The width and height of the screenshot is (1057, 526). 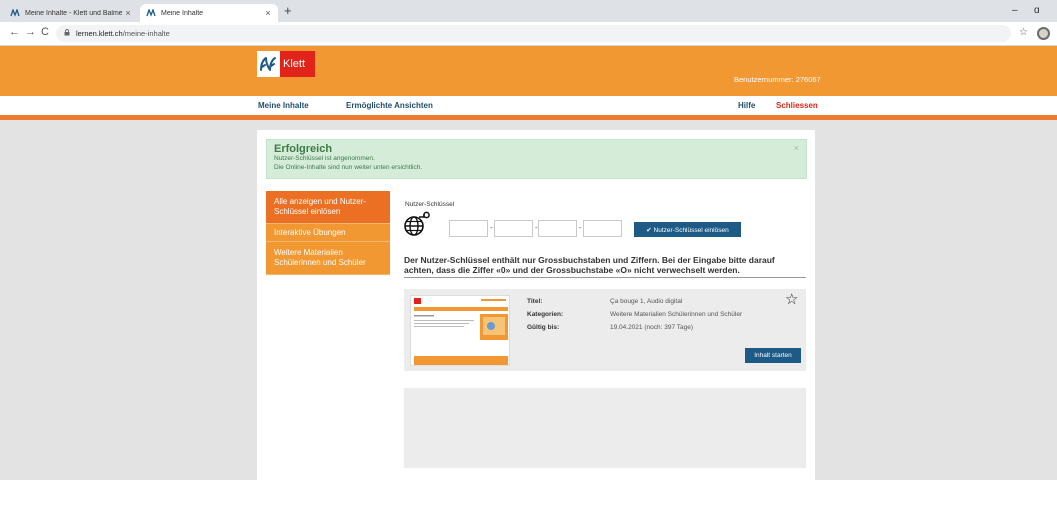 I want to click on categories-label: Kategorien:, so click(x=545, y=314).